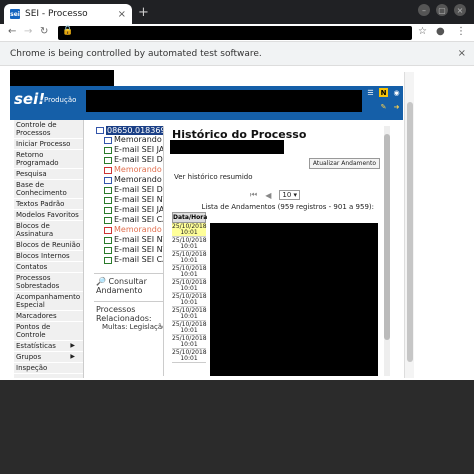 The width and height of the screenshot is (474, 474). I want to click on profile-icon: ●, so click(440, 31).